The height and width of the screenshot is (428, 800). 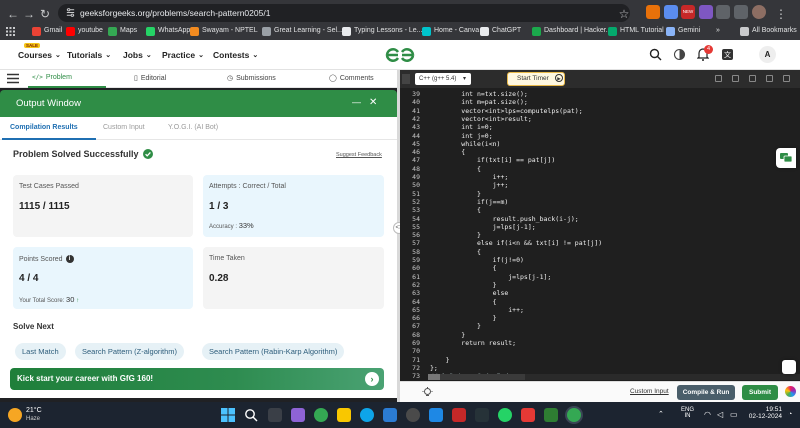 What do you see at coordinates (400, 55) in the screenshot?
I see `gfg-logo` at bounding box center [400, 55].